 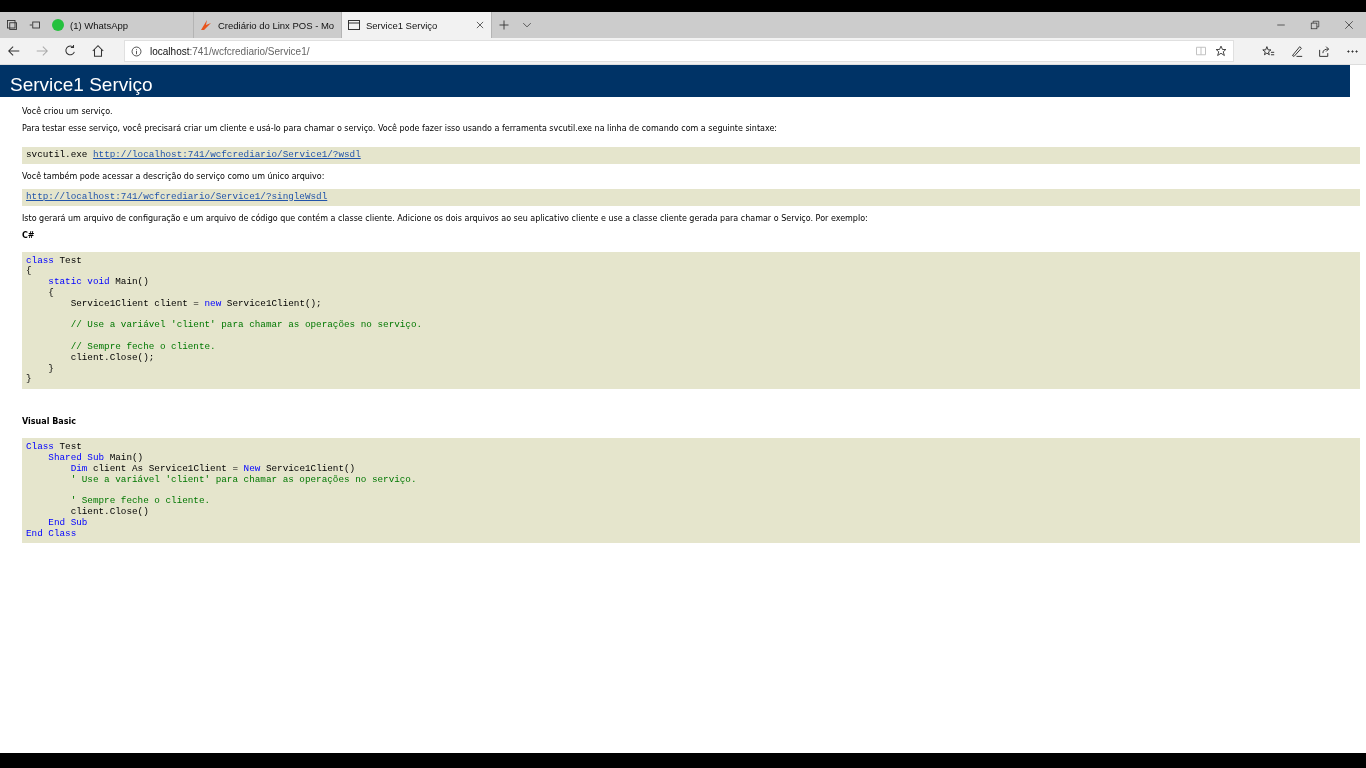 What do you see at coordinates (177, 196) in the screenshot?
I see `single-wsdl-link: http://localhost:741/wcfcrediario/Service1/?singleWsdl` at bounding box center [177, 196].